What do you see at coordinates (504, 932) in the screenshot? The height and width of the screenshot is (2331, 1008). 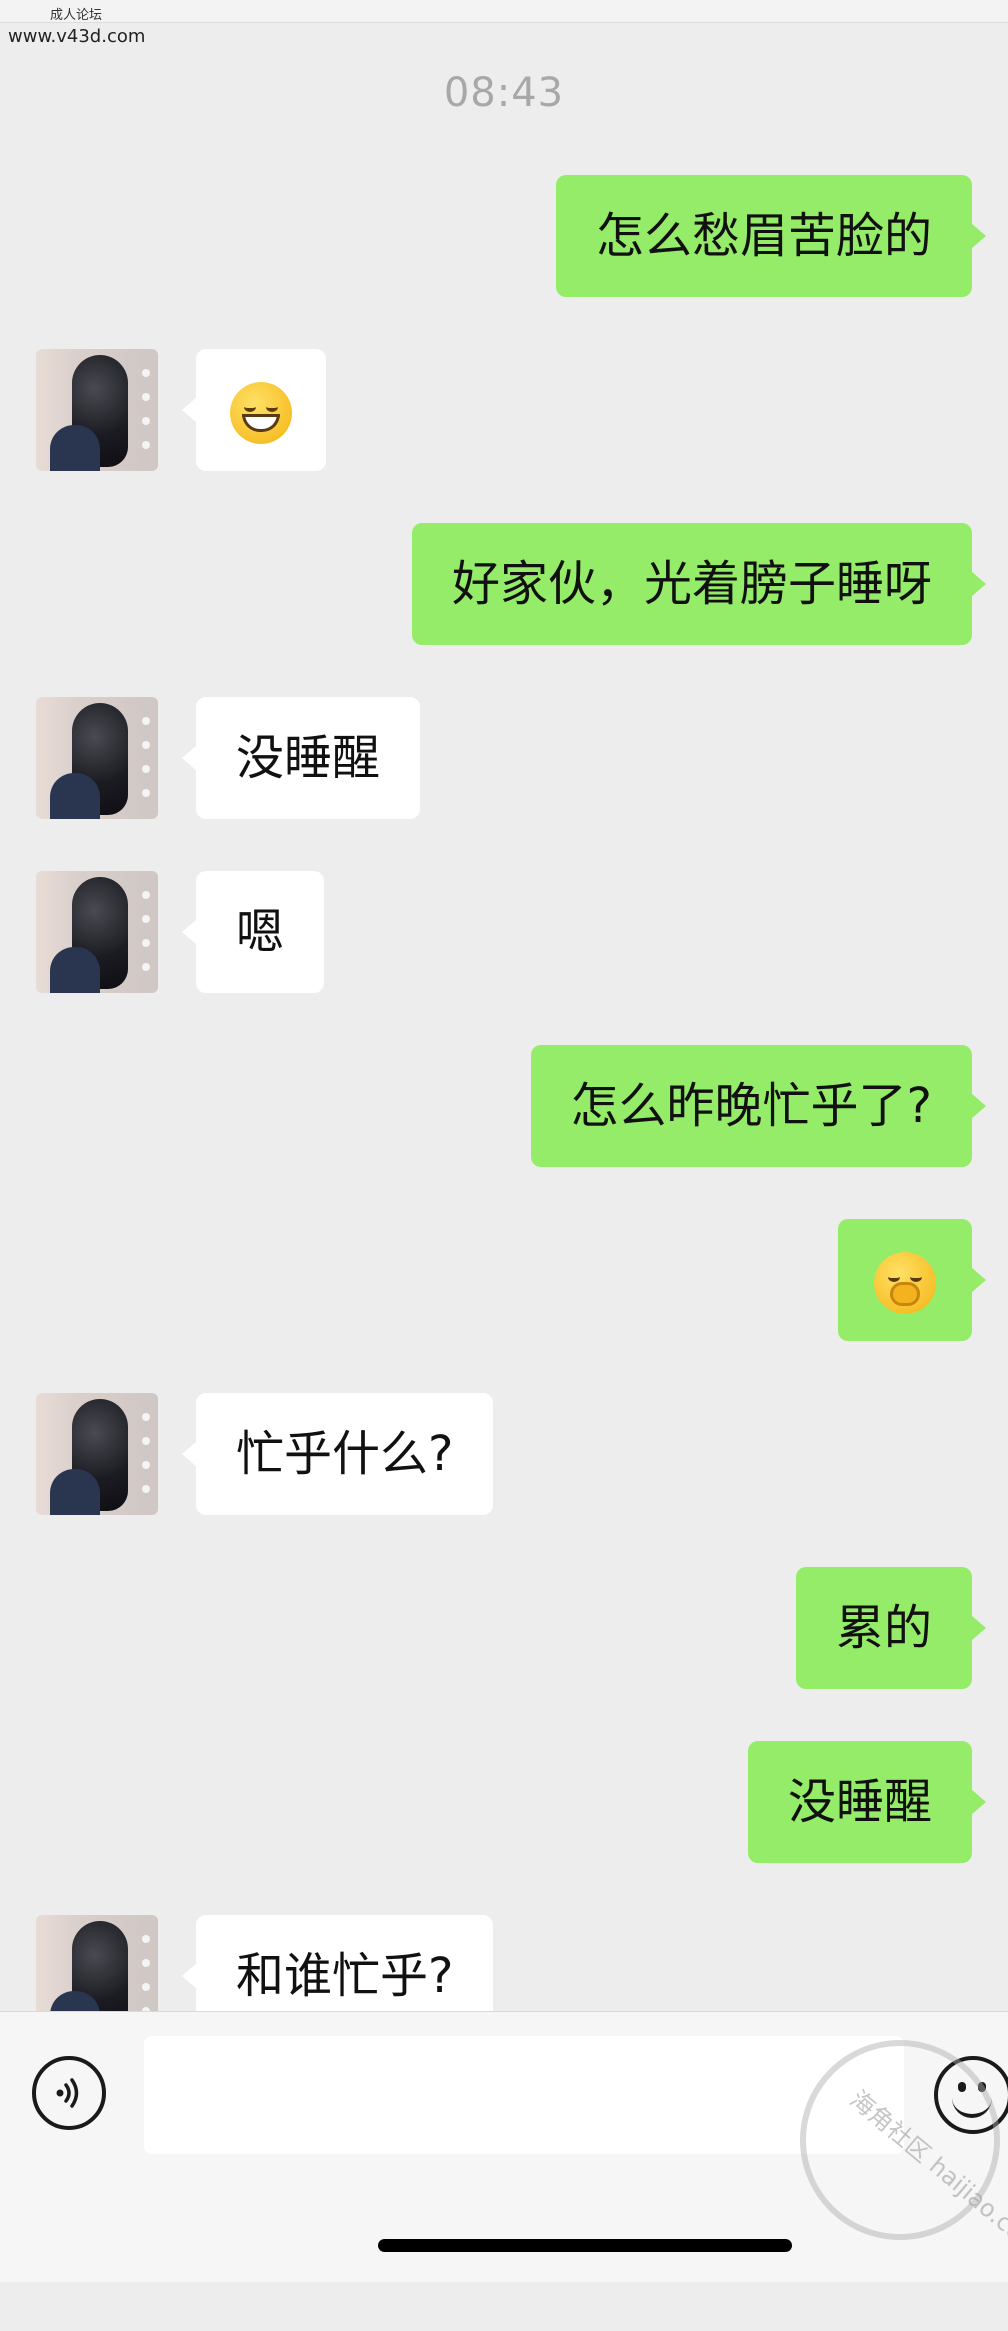 I see `message-row: 嗯` at bounding box center [504, 932].